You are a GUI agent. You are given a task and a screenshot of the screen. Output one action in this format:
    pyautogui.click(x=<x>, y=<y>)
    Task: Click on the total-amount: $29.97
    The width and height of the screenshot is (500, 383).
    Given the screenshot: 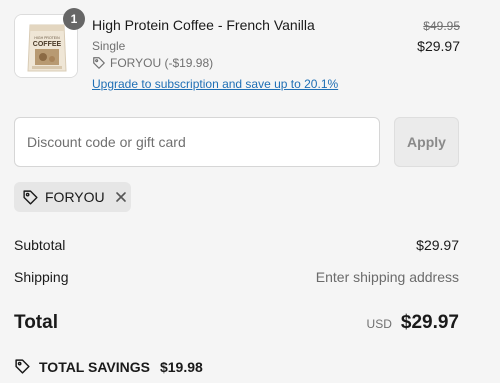 What is the action you would take?
    pyautogui.click(x=429, y=322)
    